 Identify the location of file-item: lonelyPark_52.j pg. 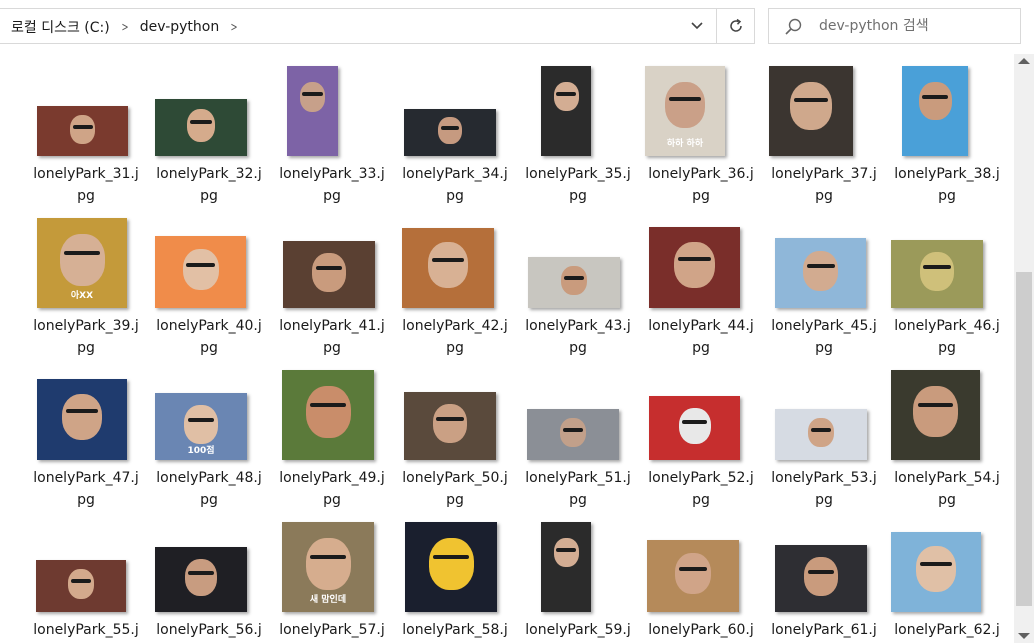
(701, 439).